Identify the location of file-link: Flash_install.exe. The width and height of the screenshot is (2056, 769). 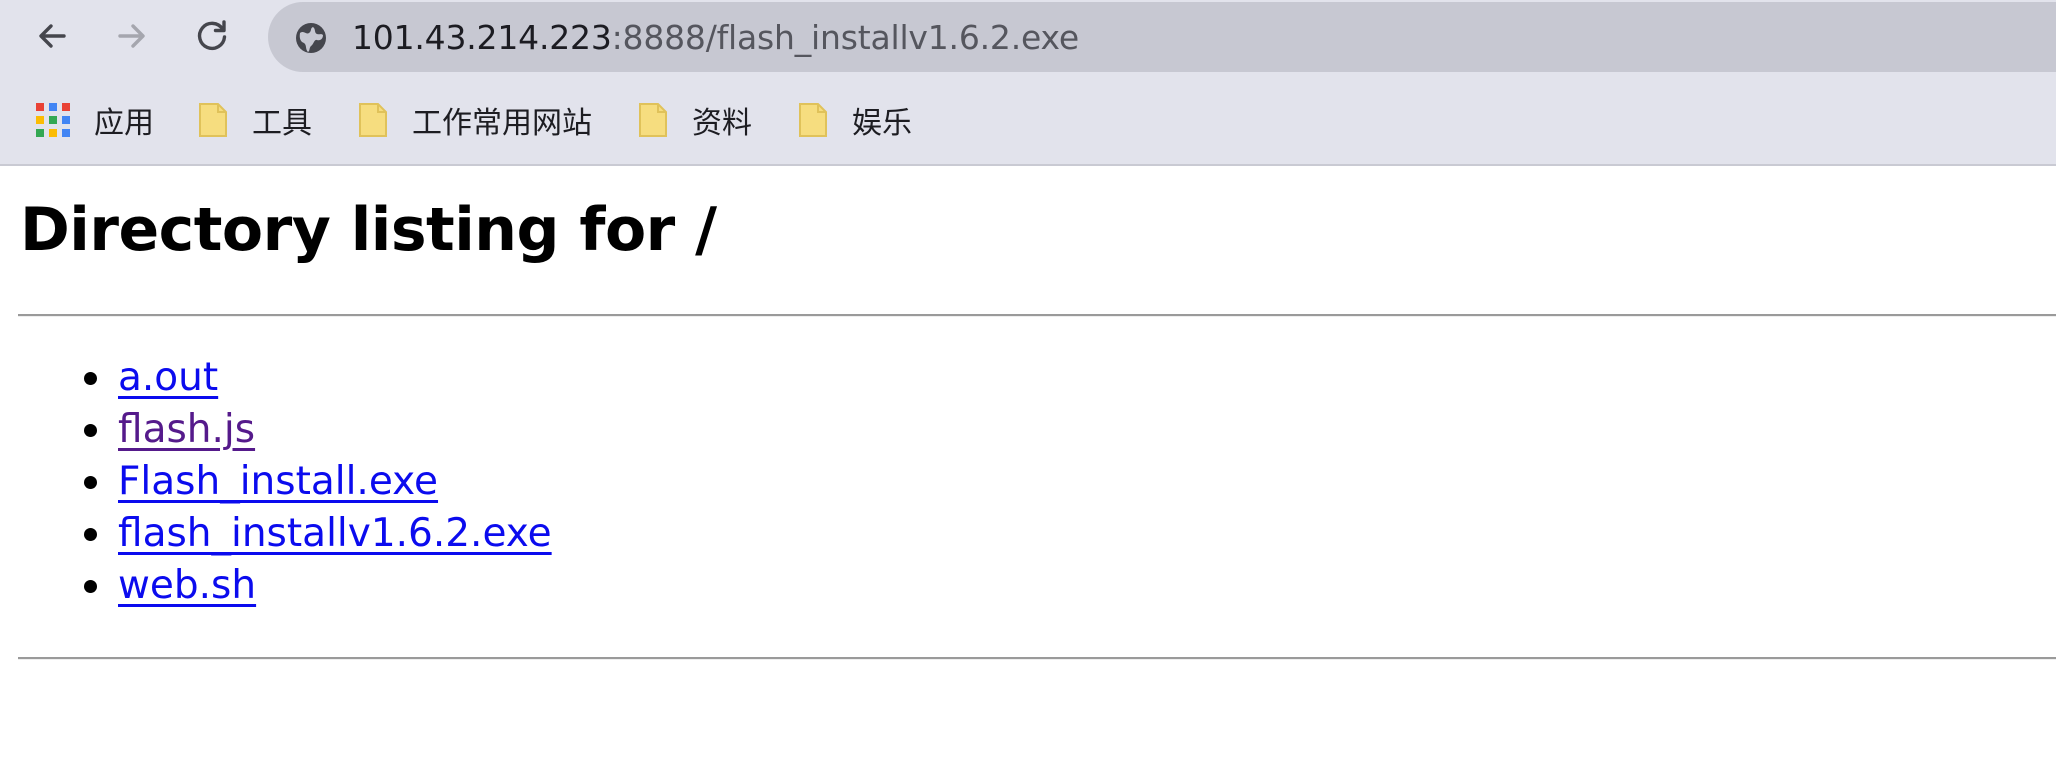
(278, 482).